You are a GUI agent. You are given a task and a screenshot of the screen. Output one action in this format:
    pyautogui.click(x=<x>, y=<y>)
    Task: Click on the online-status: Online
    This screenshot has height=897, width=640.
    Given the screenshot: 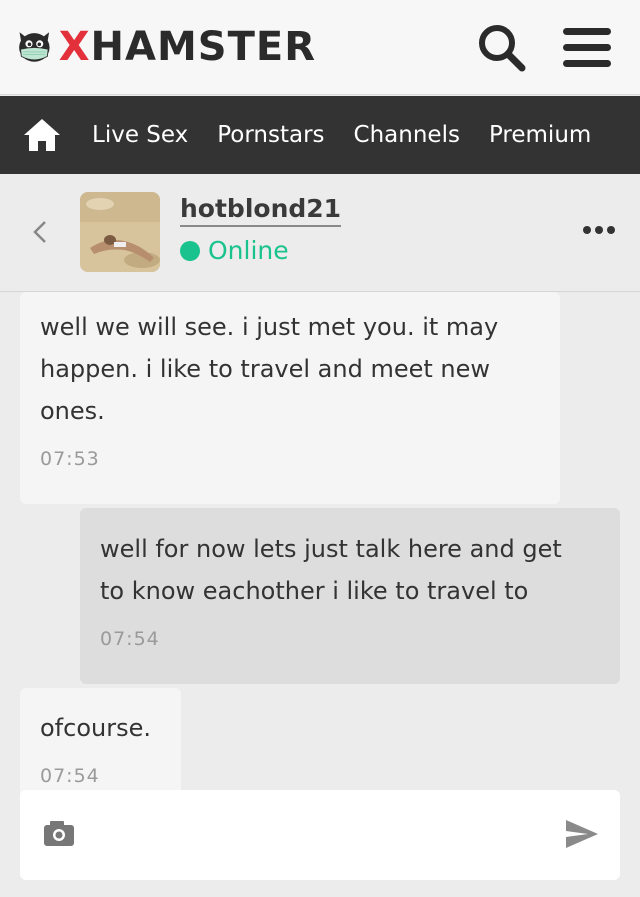 What is the action you would take?
    pyautogui.click(x=234, y=250)
    